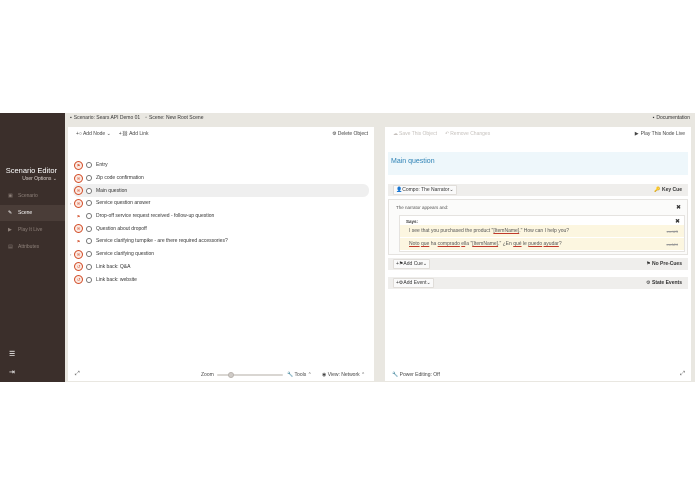 The image size is (695, 494). What do you see at coordinates (416, 375) in the screenshot?
I see `power-editing-toggle: 🔧 Power Editing: Off` at bounding box center [416, 375].